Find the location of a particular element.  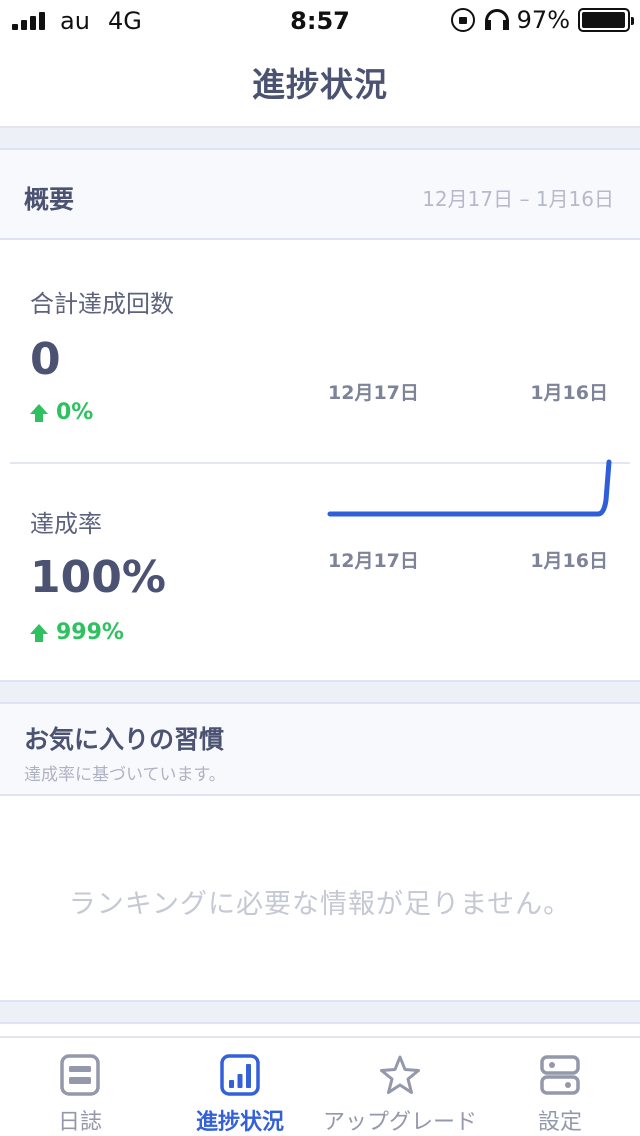

completion-rate-change: 999% is located at coordinates (77, 632).